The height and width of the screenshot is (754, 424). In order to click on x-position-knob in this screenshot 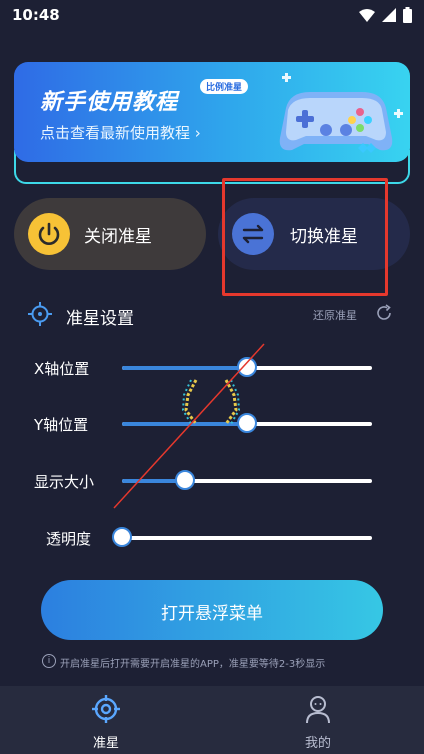, I will do `click(247, 367)`.